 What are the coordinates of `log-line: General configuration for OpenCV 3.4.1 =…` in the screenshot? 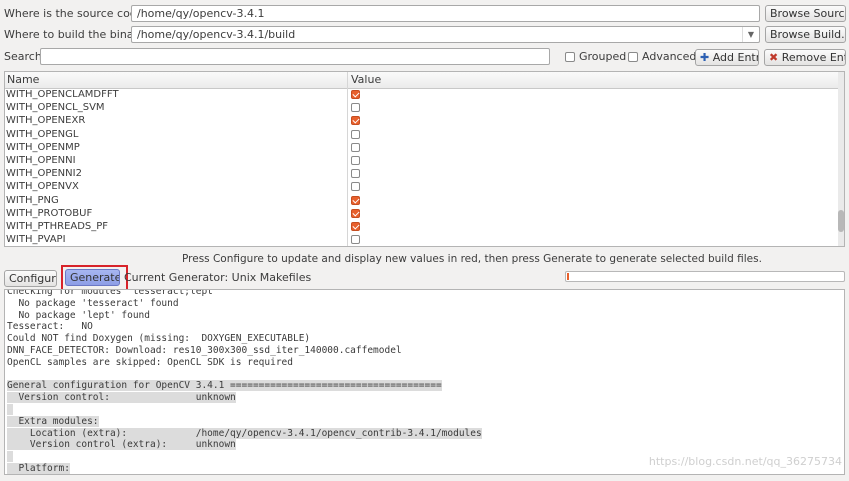 It's located at (424, 386).